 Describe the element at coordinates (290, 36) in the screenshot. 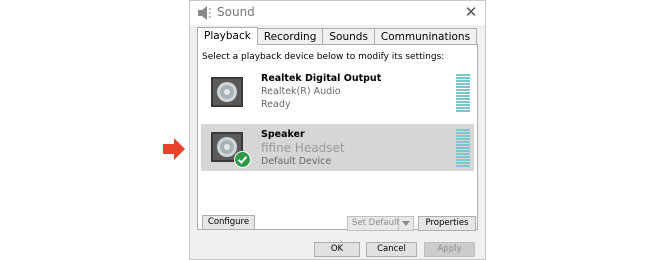

I see `tab-recording: Recording` at that location.